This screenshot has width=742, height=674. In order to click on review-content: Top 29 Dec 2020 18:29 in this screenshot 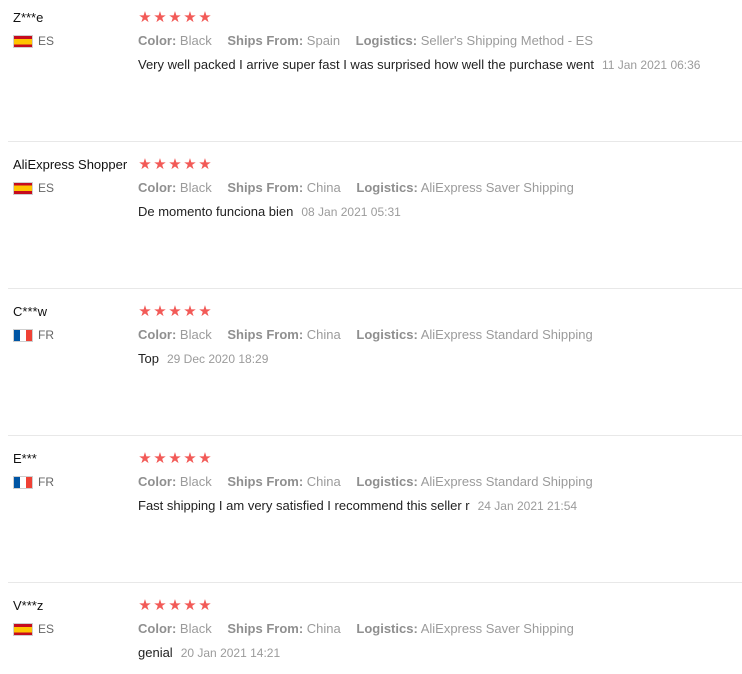, I will do `click(203, 358)`.